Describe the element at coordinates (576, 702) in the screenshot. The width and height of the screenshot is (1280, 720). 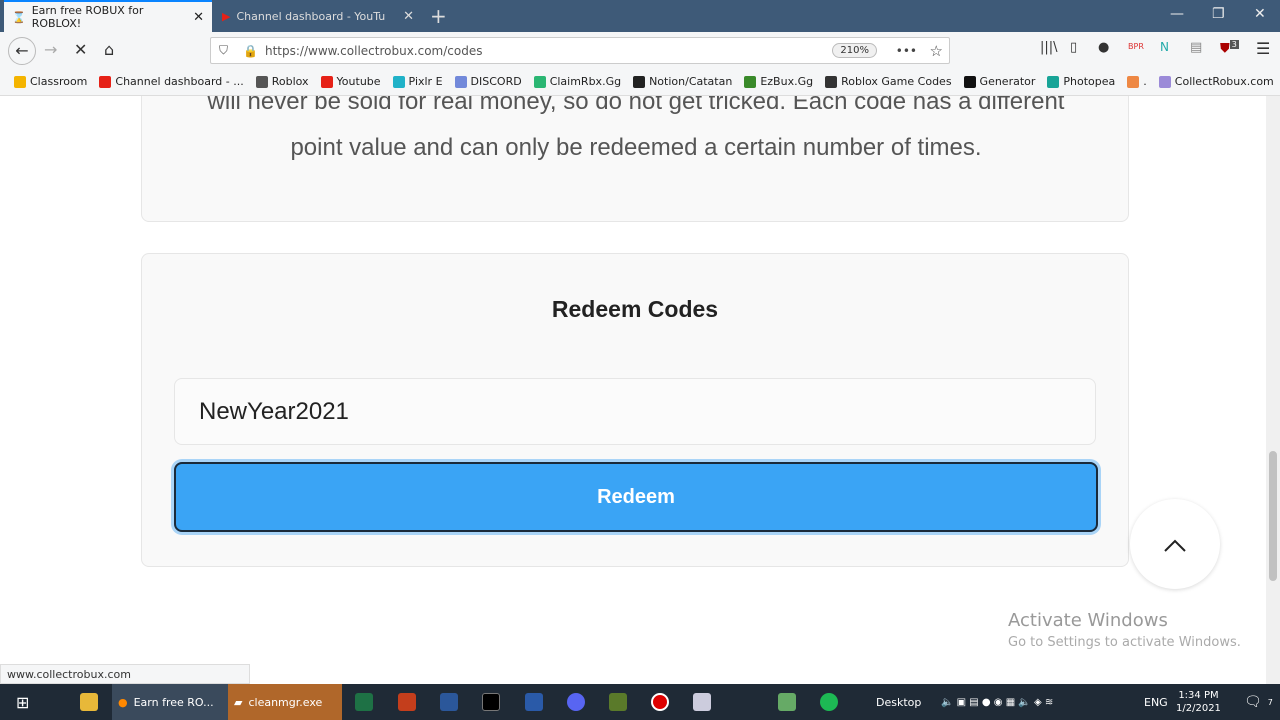
I see `discord-icon` at that location.